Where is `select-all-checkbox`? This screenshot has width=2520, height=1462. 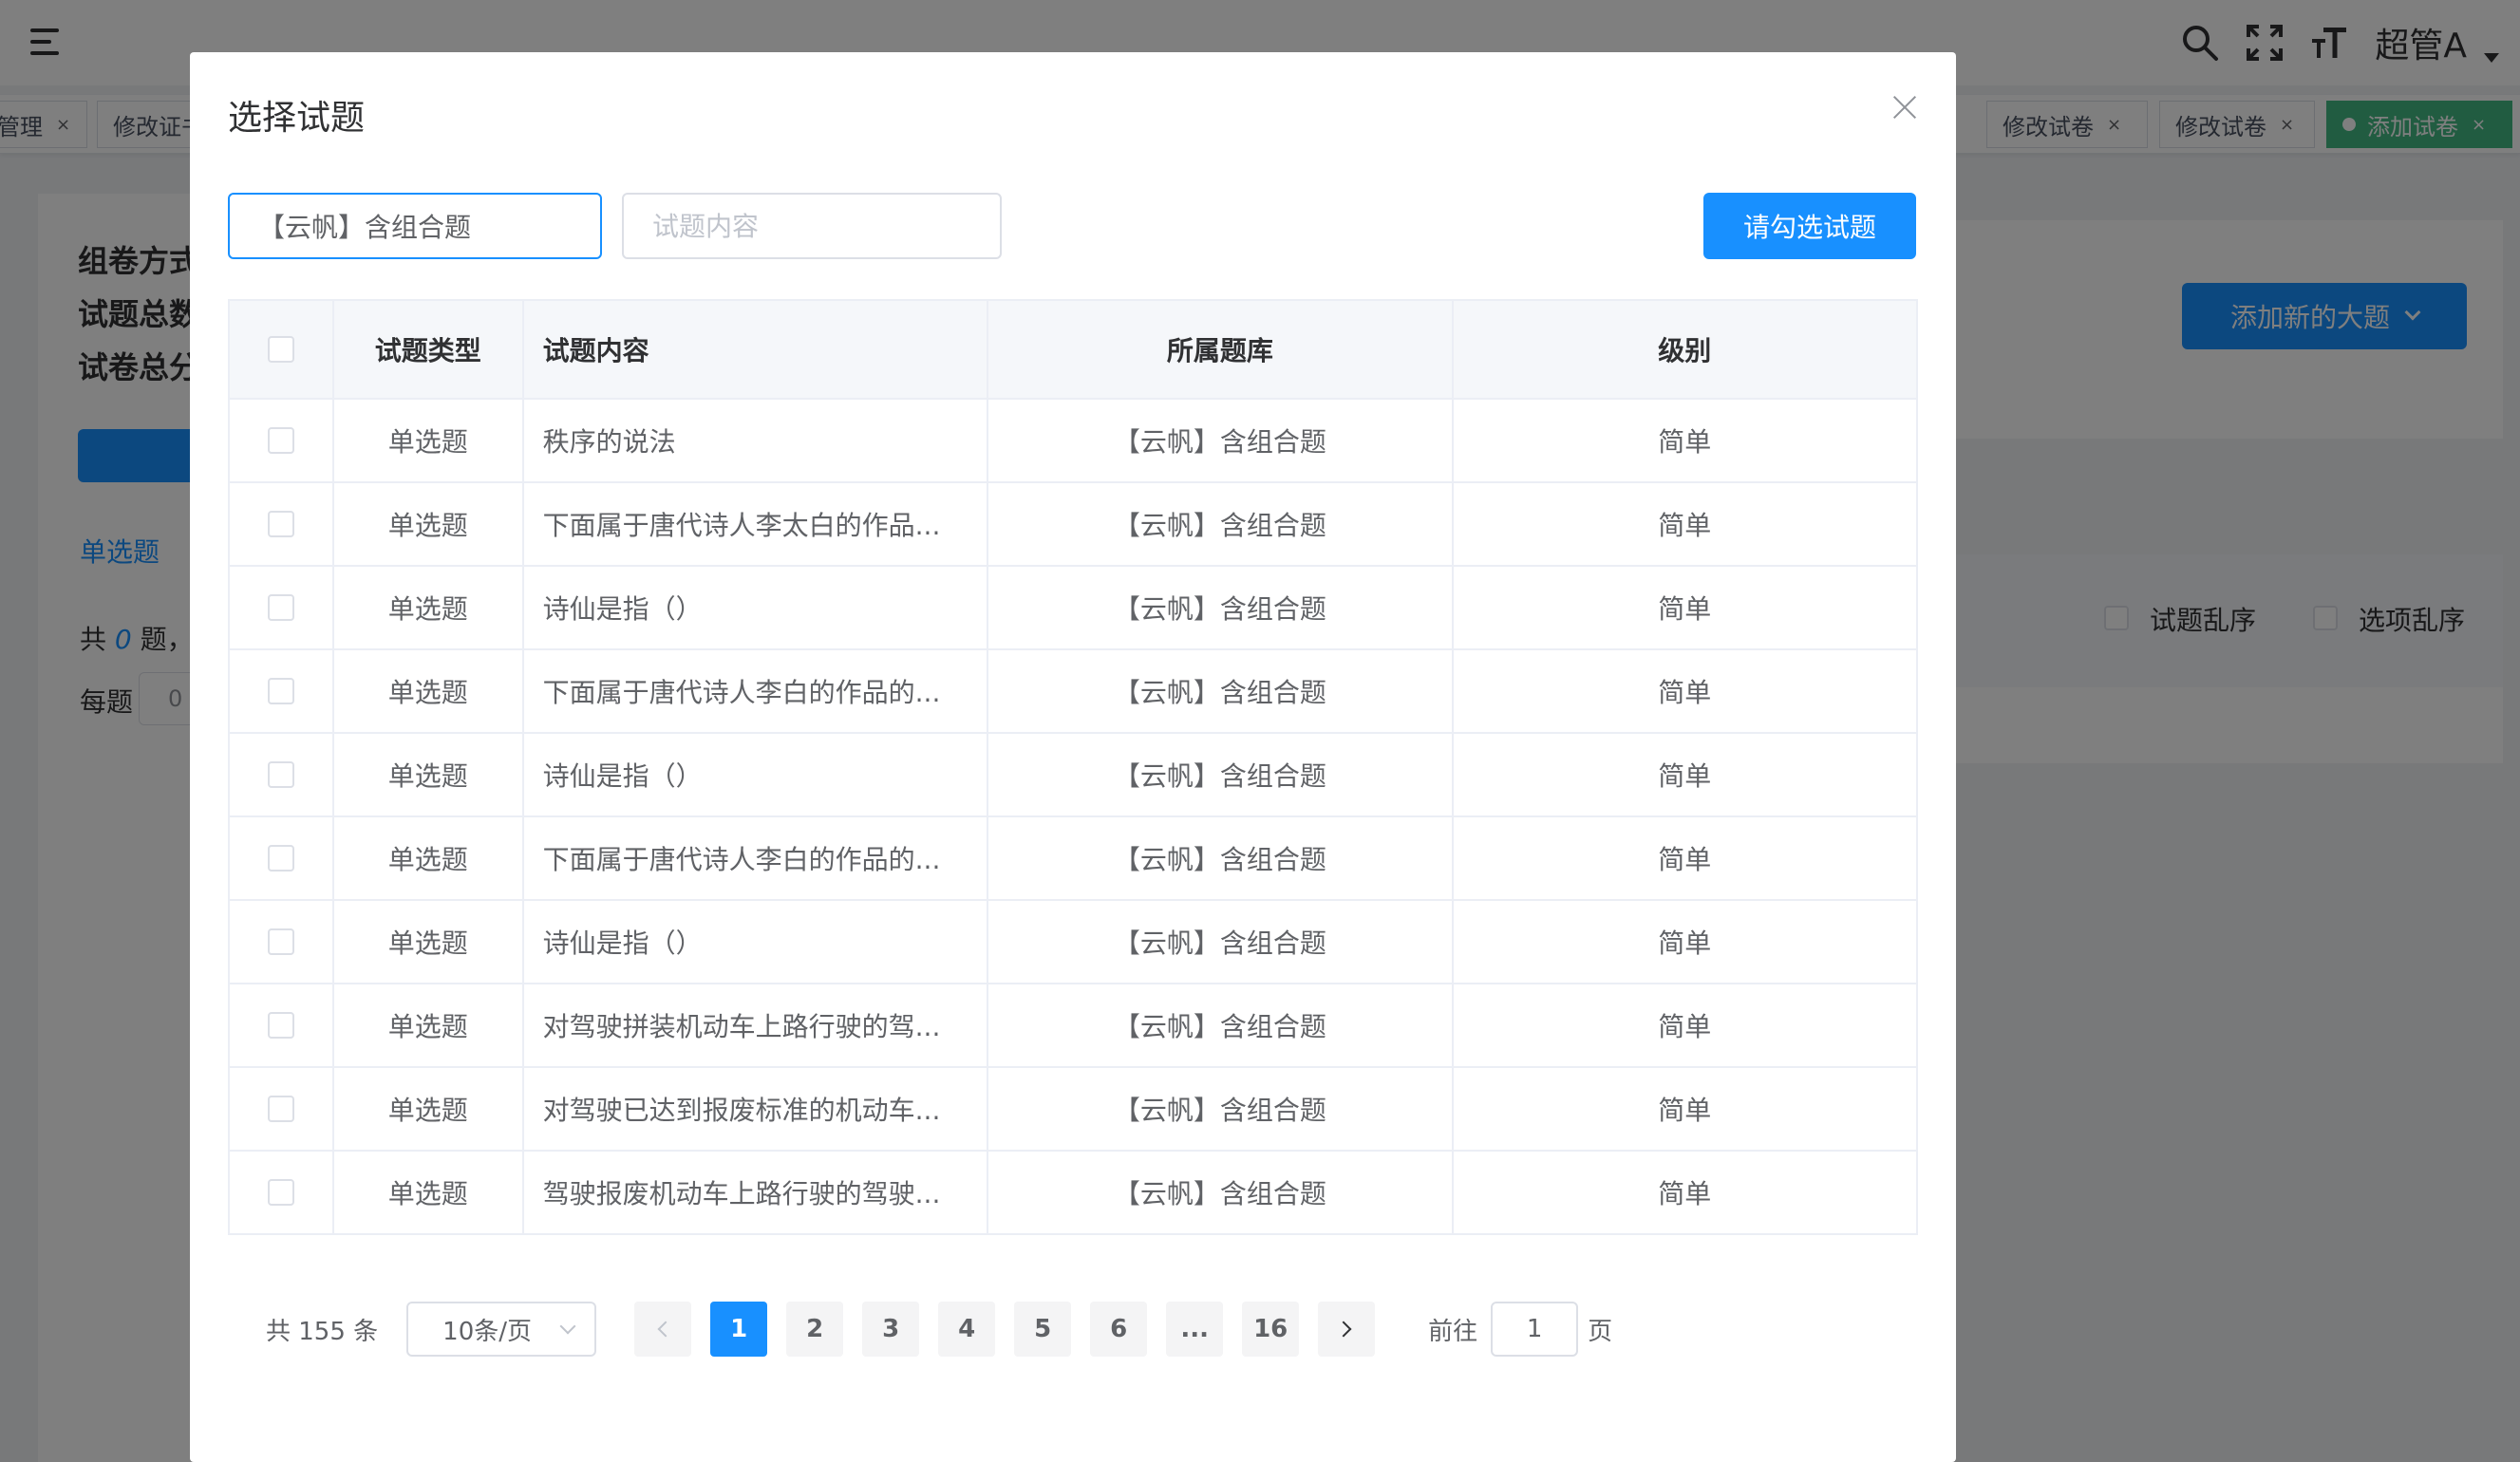 select-all-checkbox is located at coordinates (280, 350).